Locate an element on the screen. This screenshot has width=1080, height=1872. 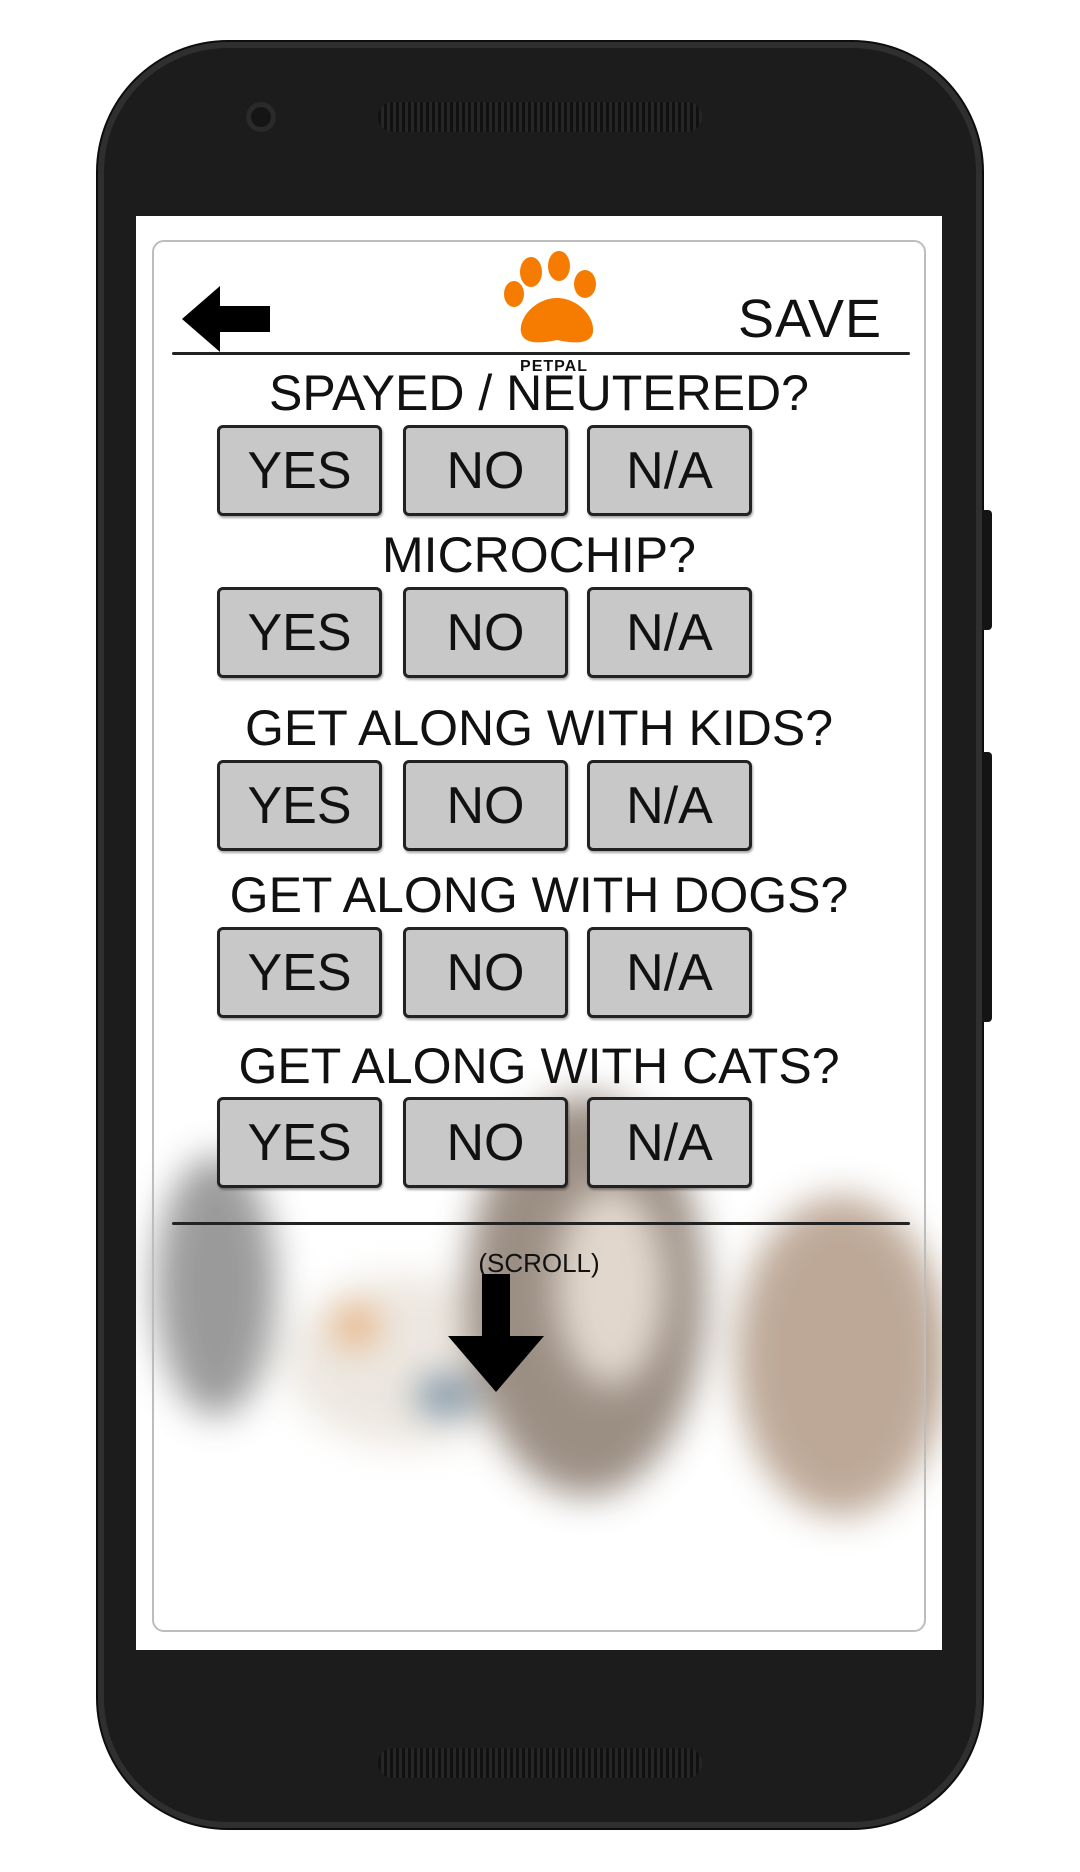
petpal-logo: PETPAL is located at coordinates (554, 313).